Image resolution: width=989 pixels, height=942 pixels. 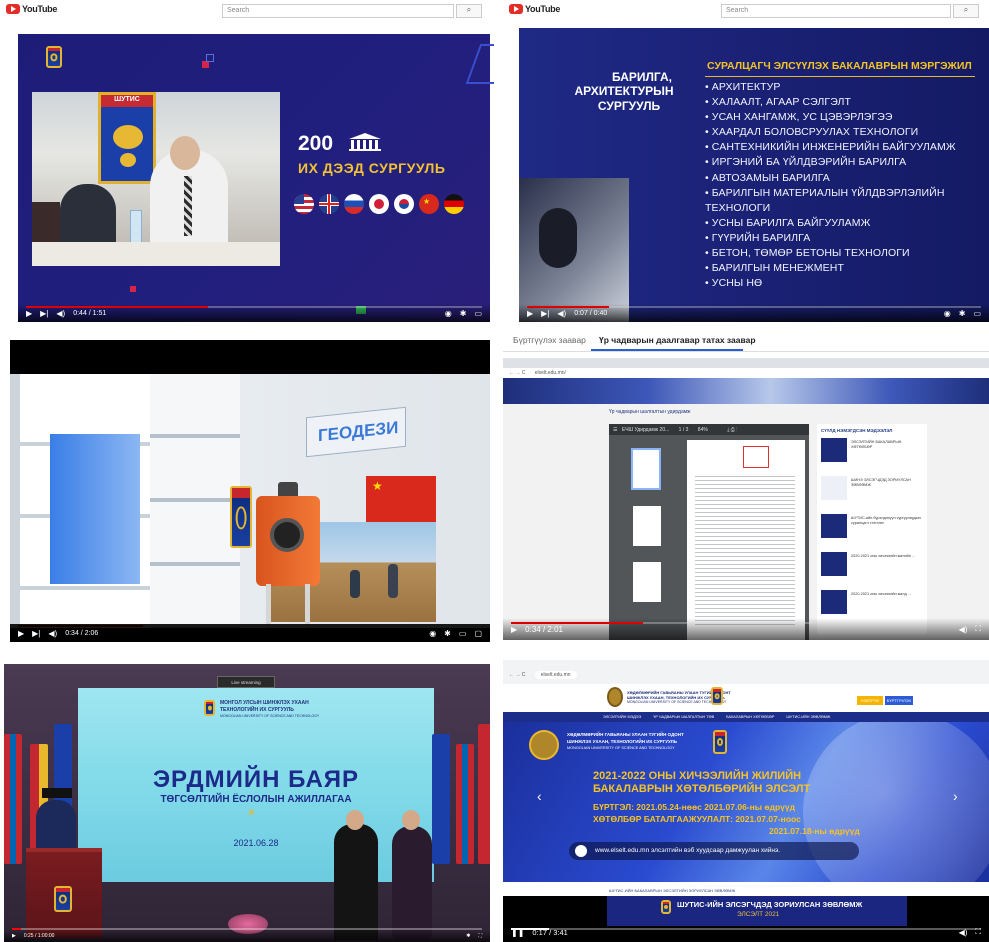 I want to click on major-item: • ГҮҮРИЙН БАРИЛГА, so click(x=758, y=237).